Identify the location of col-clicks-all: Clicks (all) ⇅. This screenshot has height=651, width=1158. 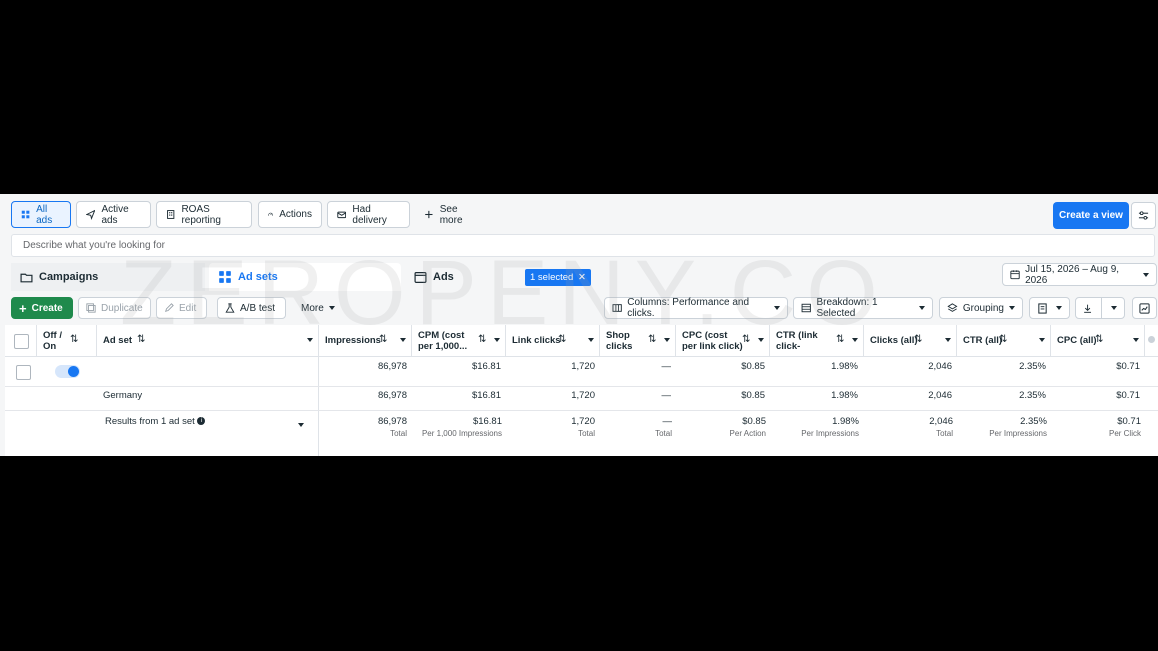
(910, 340).